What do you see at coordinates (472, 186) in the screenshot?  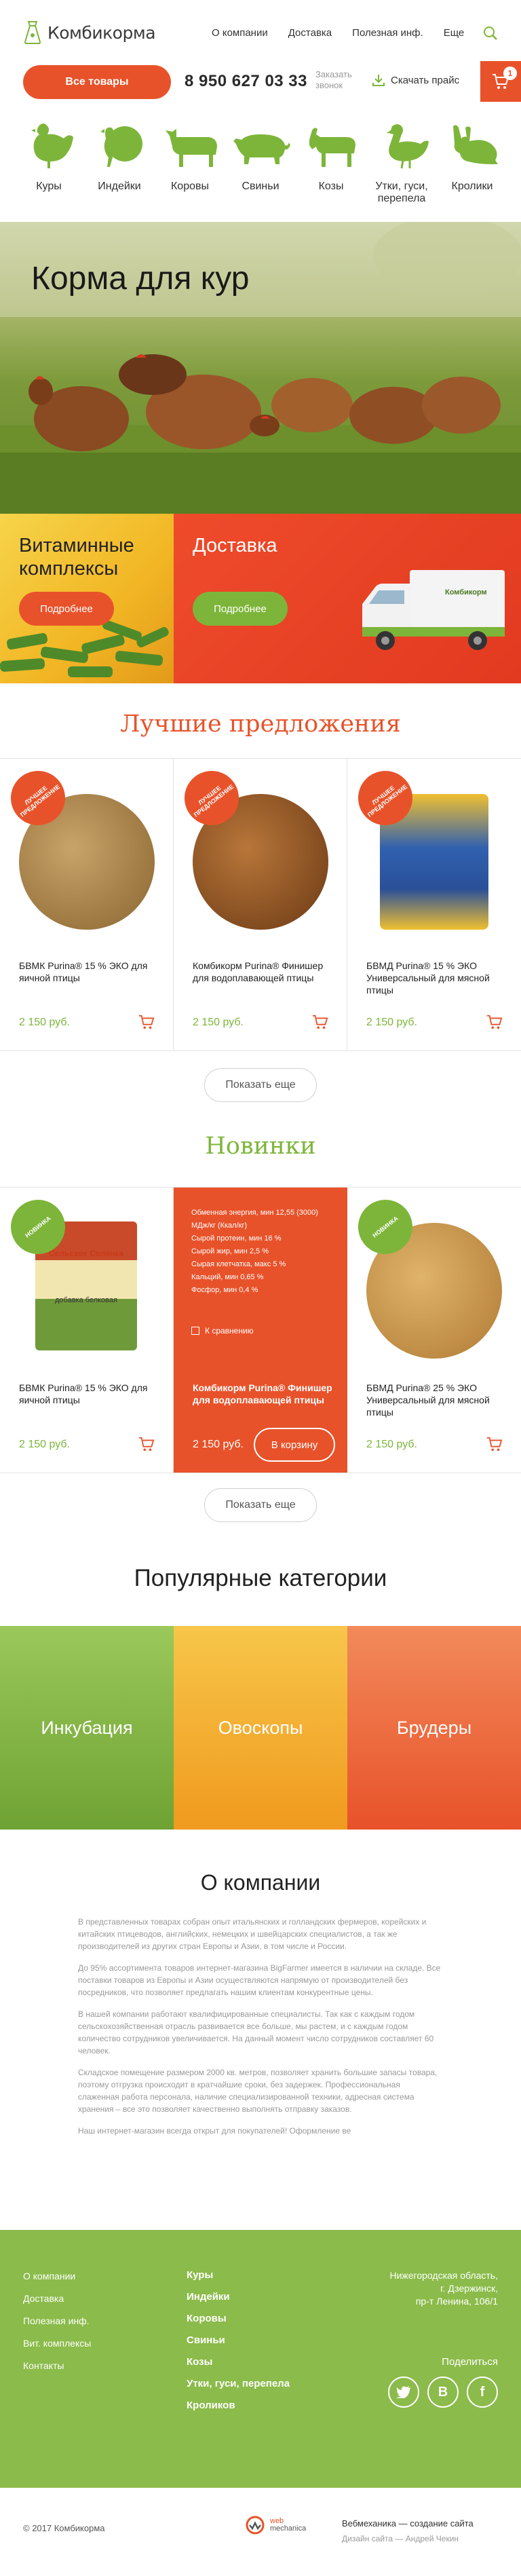 I see `category-label: Кролики` at bounding box center [472, 186].